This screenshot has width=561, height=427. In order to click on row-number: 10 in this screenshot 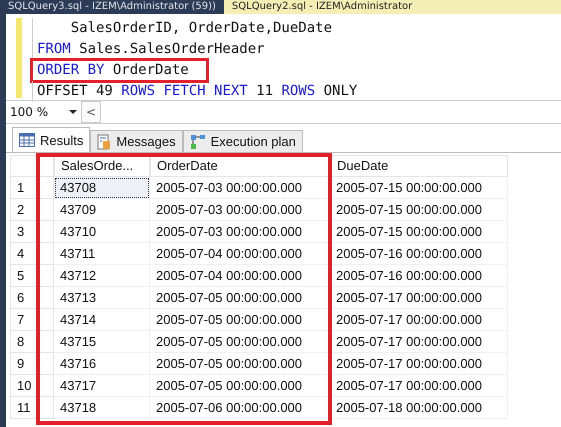, I will do `click(32, 386)`.